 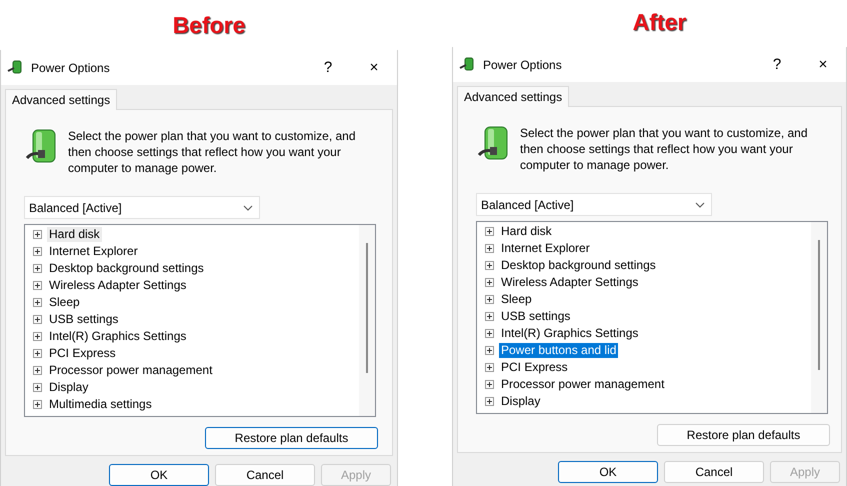 I want to click on tree-item: Multimedia settings, so click(x=100, y=404).